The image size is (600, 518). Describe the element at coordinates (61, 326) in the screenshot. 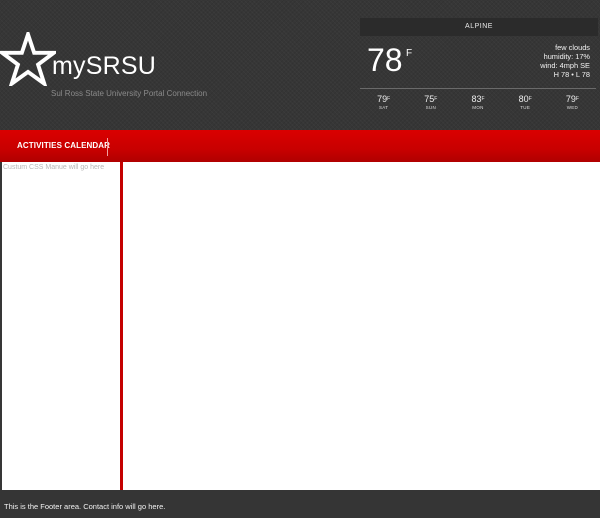

I see `sidebar: Custum CSS Manue will go here` at that location.